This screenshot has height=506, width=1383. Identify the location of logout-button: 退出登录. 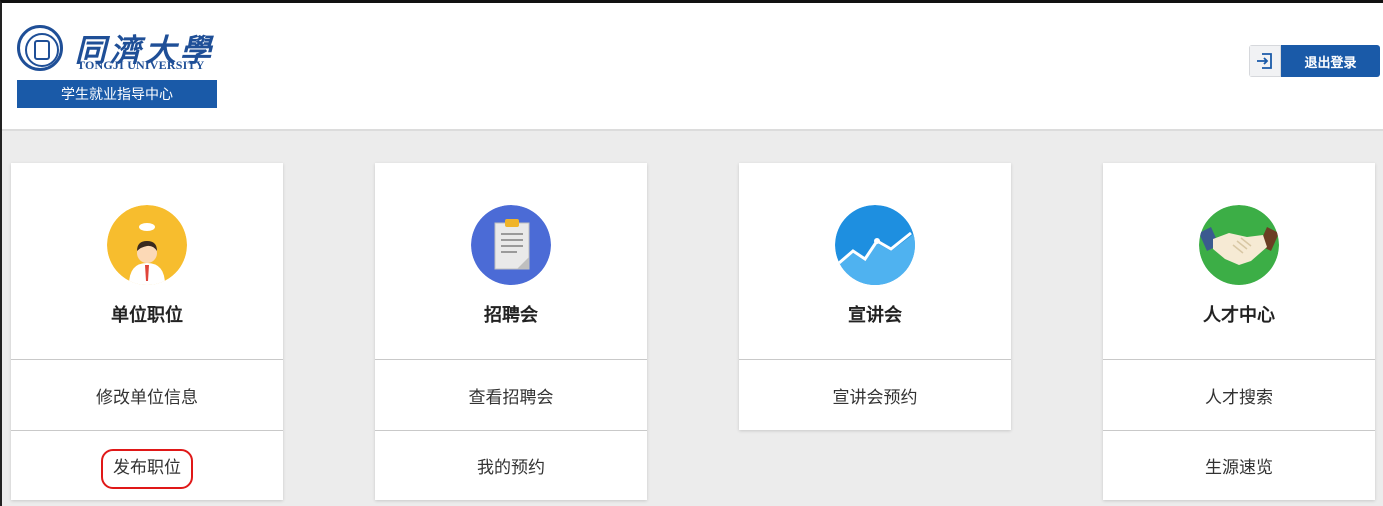
(1314, 61).